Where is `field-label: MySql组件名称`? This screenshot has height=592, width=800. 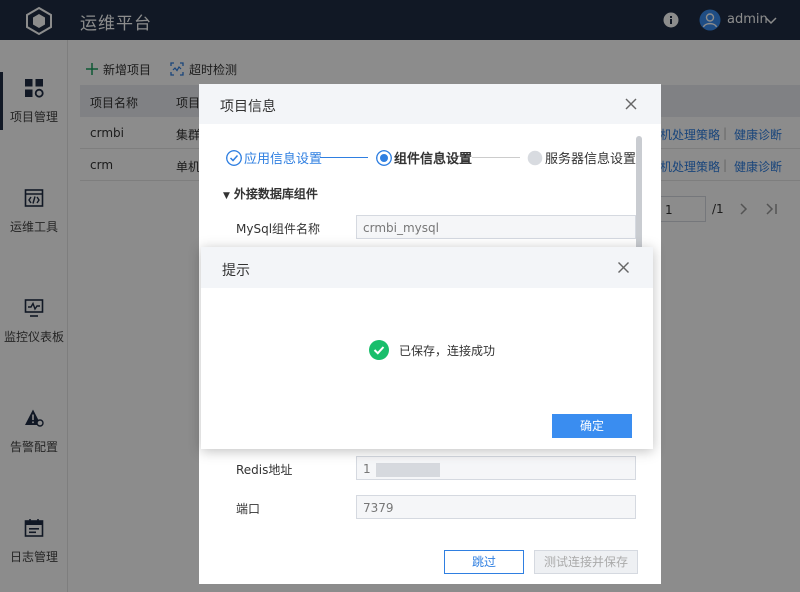
field-label: MySql组件名称 is located at coordinates (278, 229).